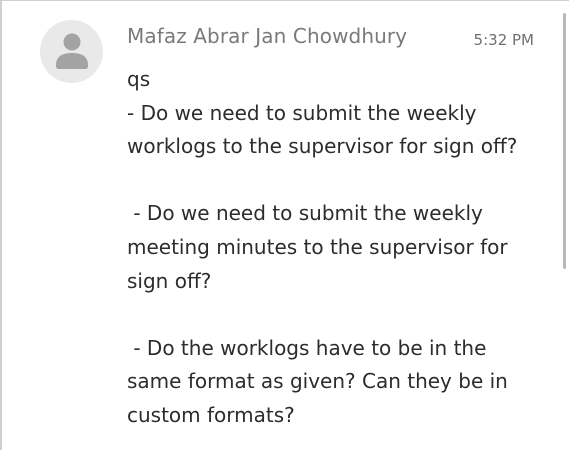  I want to click on message-timestamp: 5:32 PM, so click(503, 40).